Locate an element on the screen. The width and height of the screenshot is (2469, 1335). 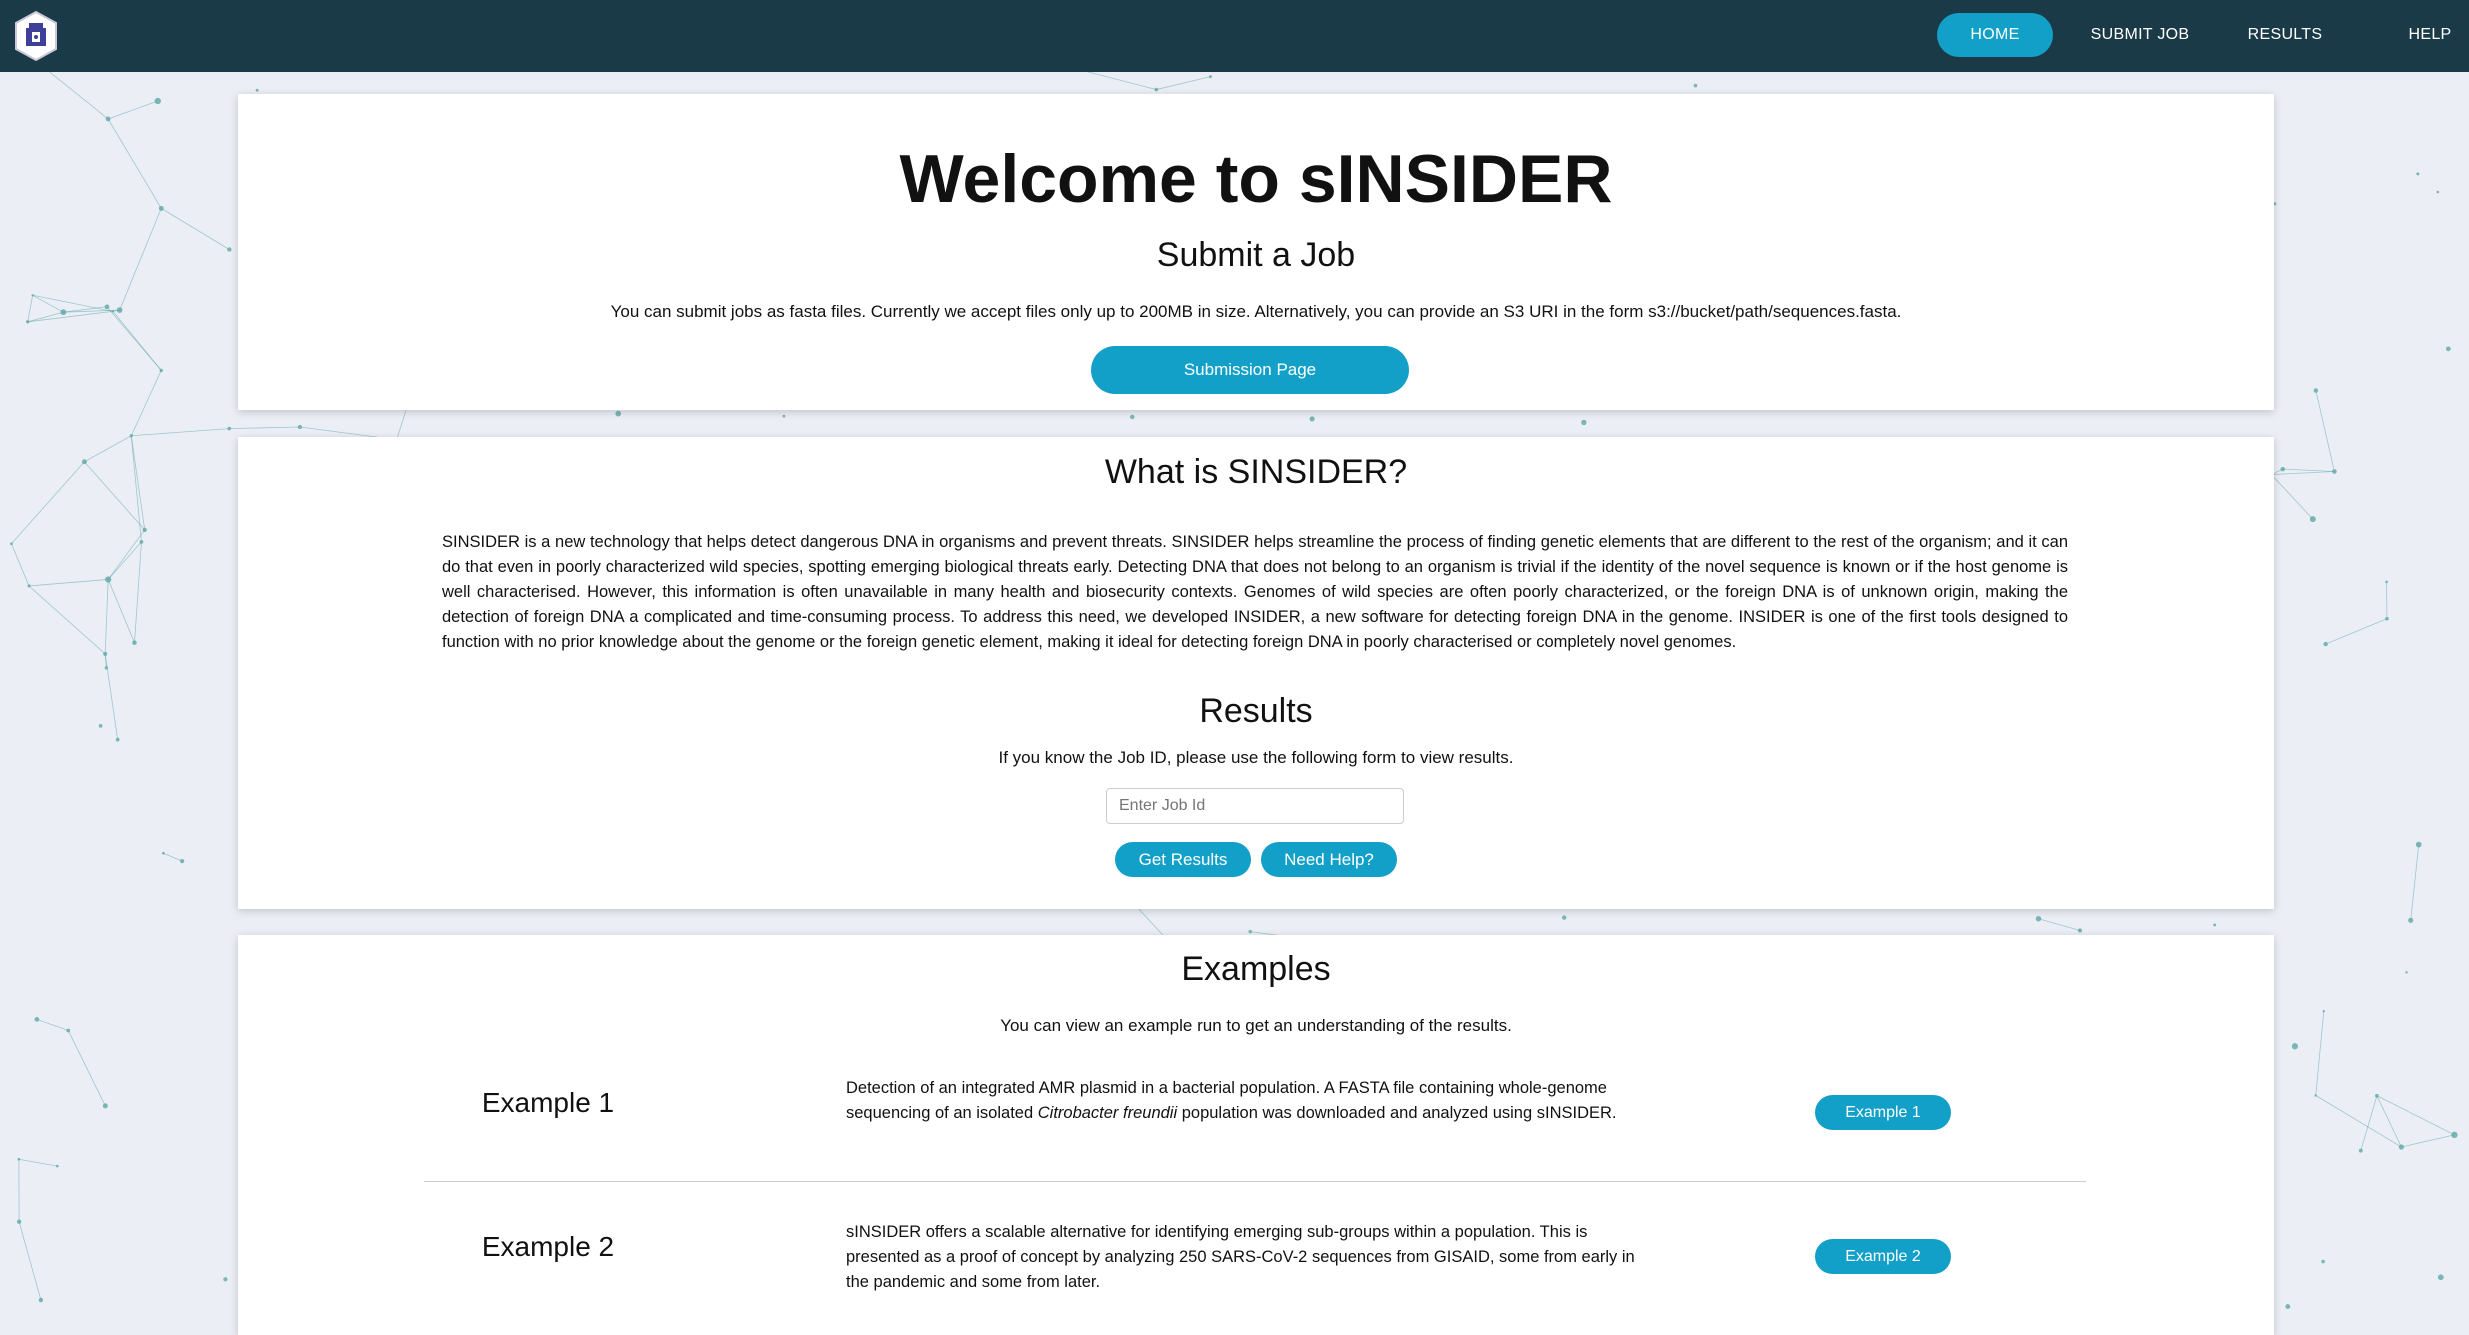
get-results-button: Get Results is located at coordinates (1183, 859).